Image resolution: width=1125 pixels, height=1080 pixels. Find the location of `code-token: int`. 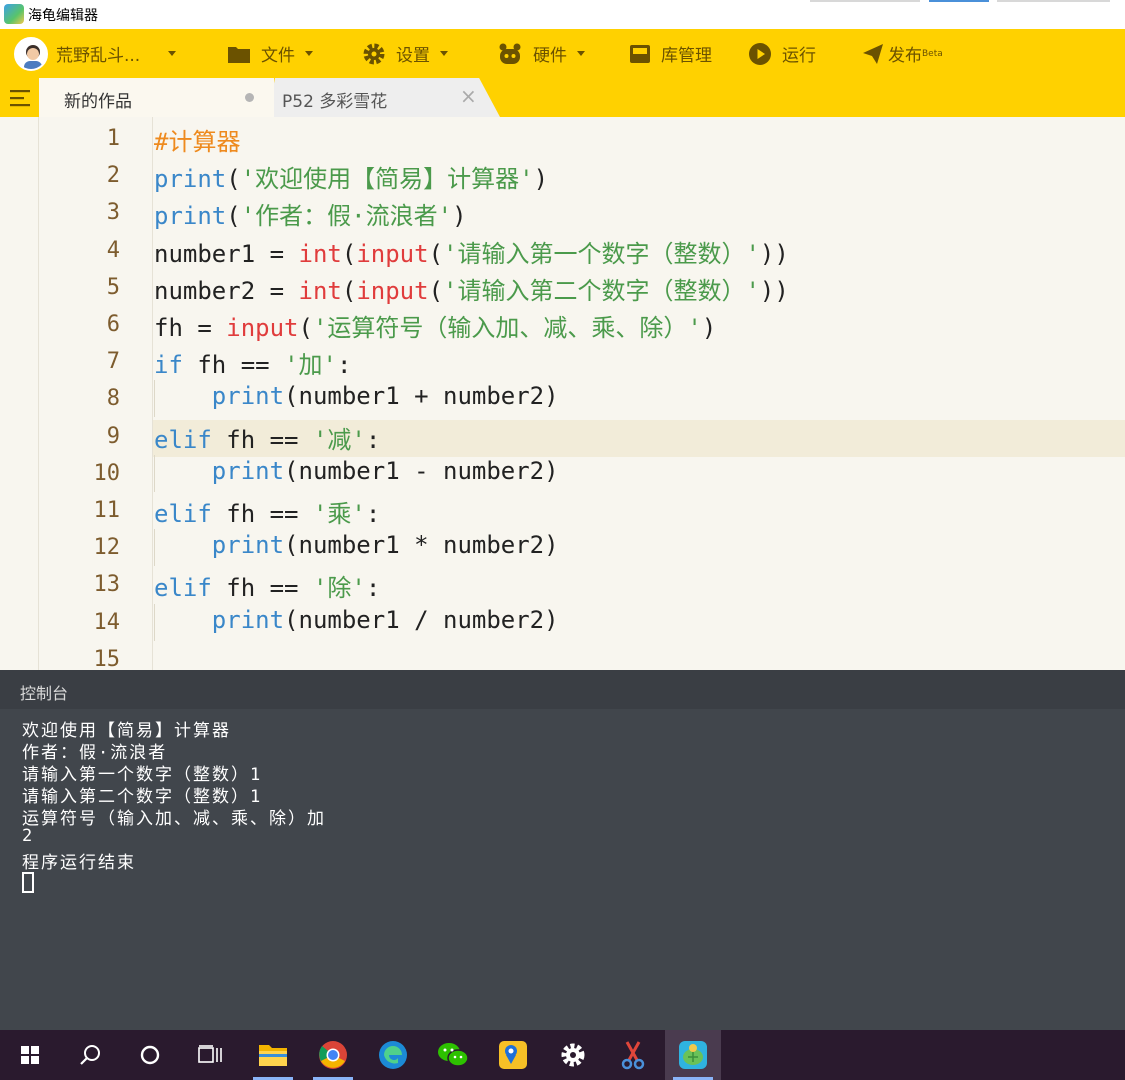

code-token: int is located at coordinates (320, 253).